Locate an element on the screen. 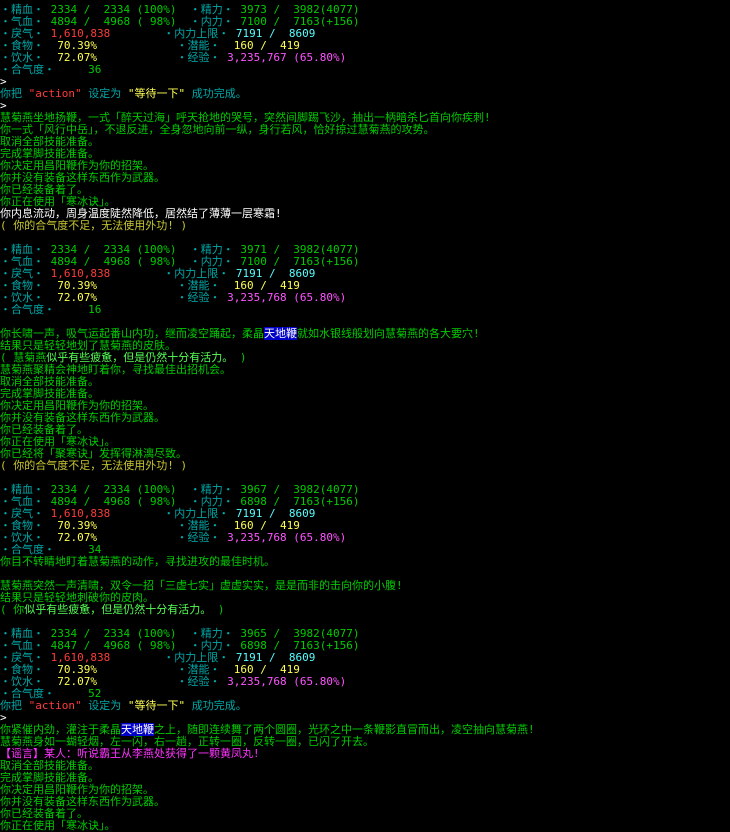  line-segment: 3,235,767 (65.80%) is located at coordinates (287, 57).